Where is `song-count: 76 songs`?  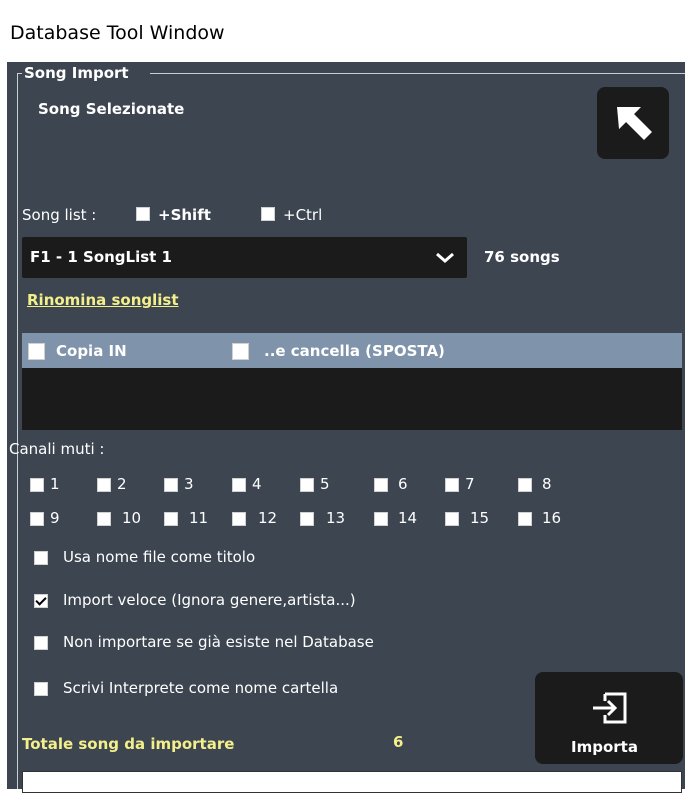 song-count: 76 songs is located at coordinates (522, 257).